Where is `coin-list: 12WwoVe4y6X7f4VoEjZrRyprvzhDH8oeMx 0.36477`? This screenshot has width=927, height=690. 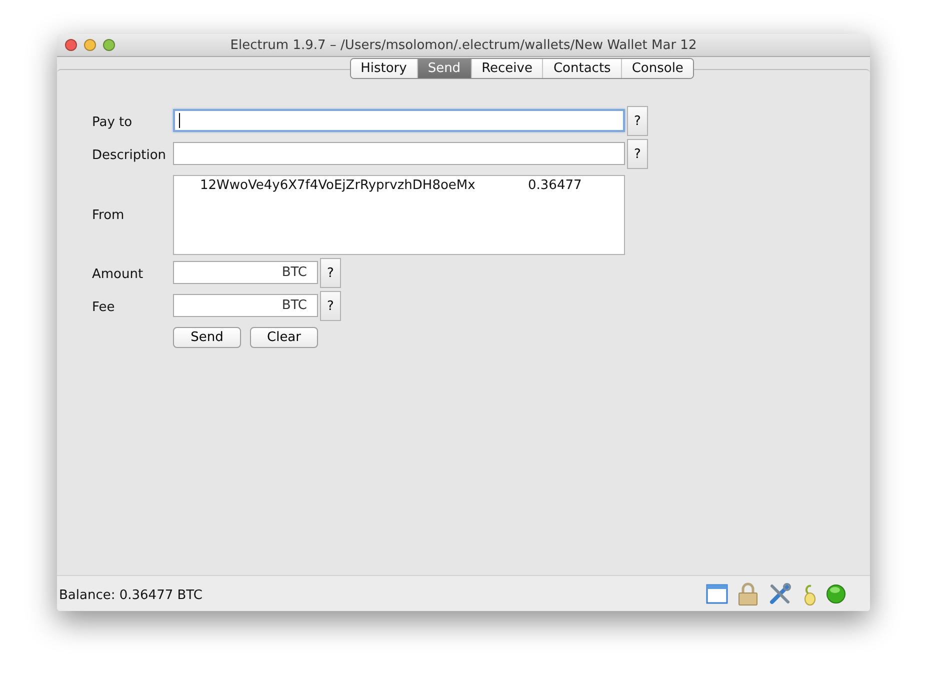
coin-list: 12WwoVe4y6X7f4VoEjZrRyprvzhDH8oeMx 0.36477 is located at coordinates (399, 215).